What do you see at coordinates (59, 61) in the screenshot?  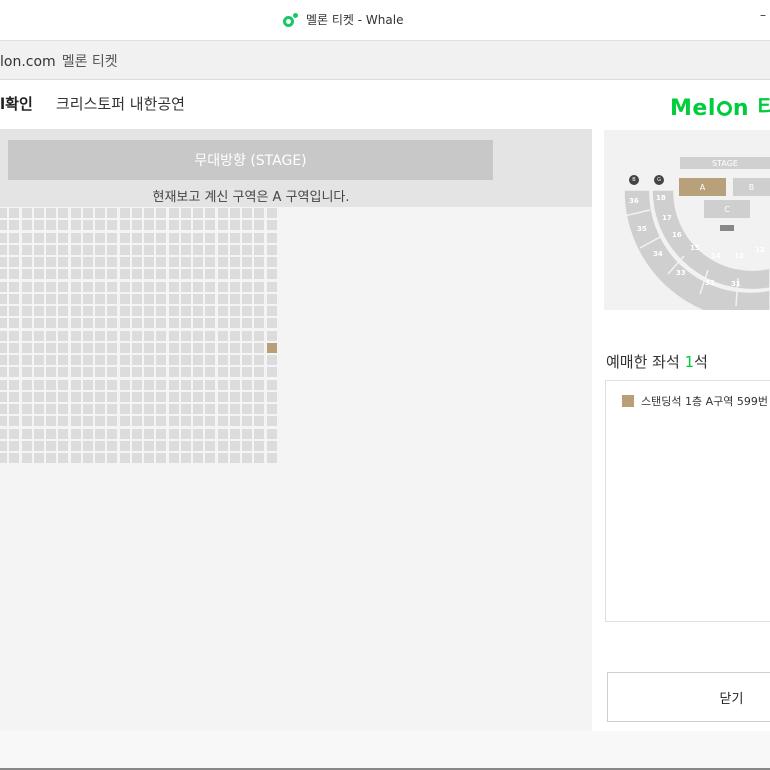 I see `url-display: lon.com 멜론 티켓` at bounding box center [59, 61].